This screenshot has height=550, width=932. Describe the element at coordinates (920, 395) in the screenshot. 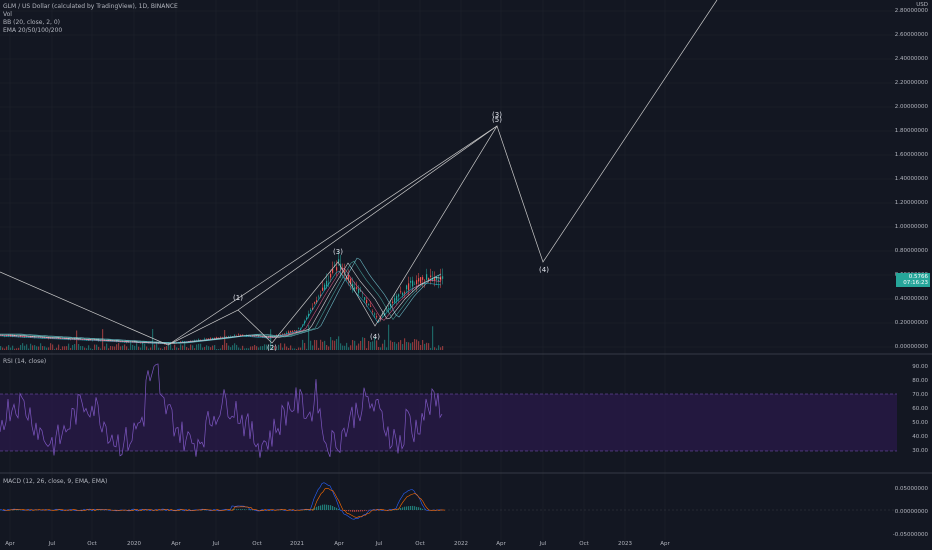

I see `rsi-tick: 70.00` at that location.